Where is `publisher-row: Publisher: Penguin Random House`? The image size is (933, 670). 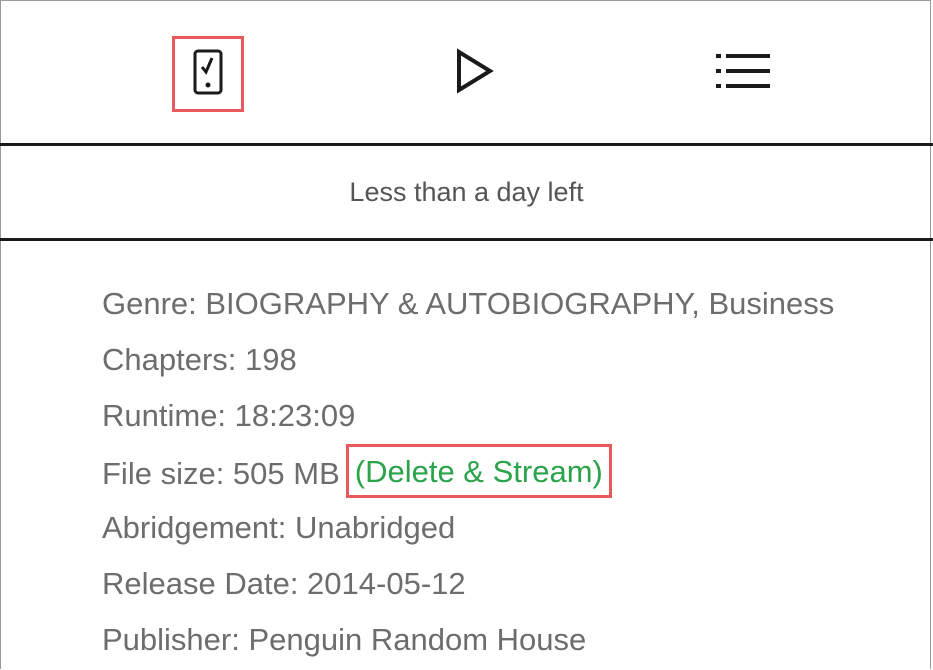 publisher-row: Publisher: Penguin Random House is located at coordinates (468, 642).